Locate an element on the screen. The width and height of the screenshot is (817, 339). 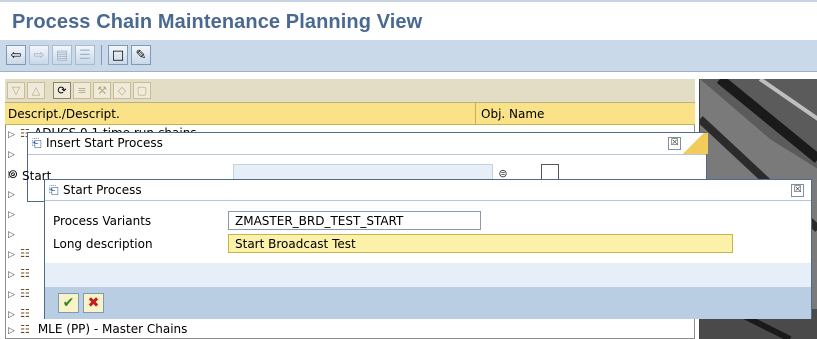
back-button: ⇦ is located at coordinates (16, 55).